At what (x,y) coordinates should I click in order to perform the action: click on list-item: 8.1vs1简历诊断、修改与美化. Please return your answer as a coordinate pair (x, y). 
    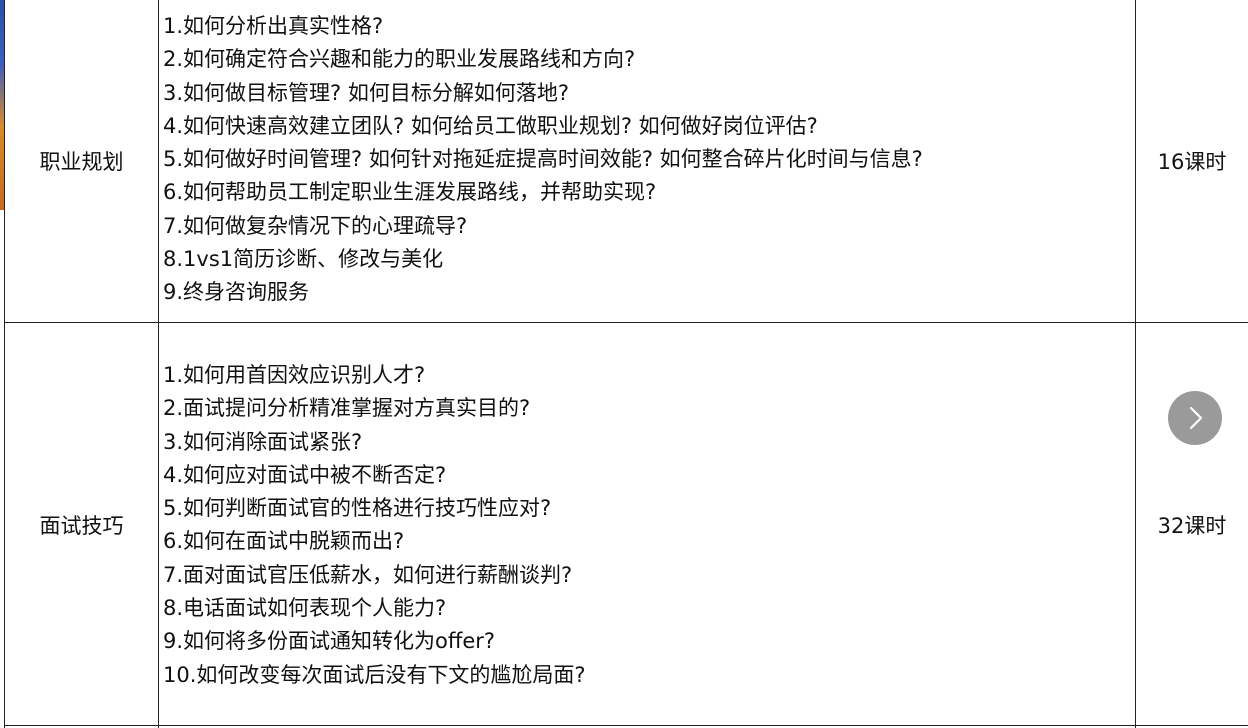
    Looking at the image, I should click on (303, 259).